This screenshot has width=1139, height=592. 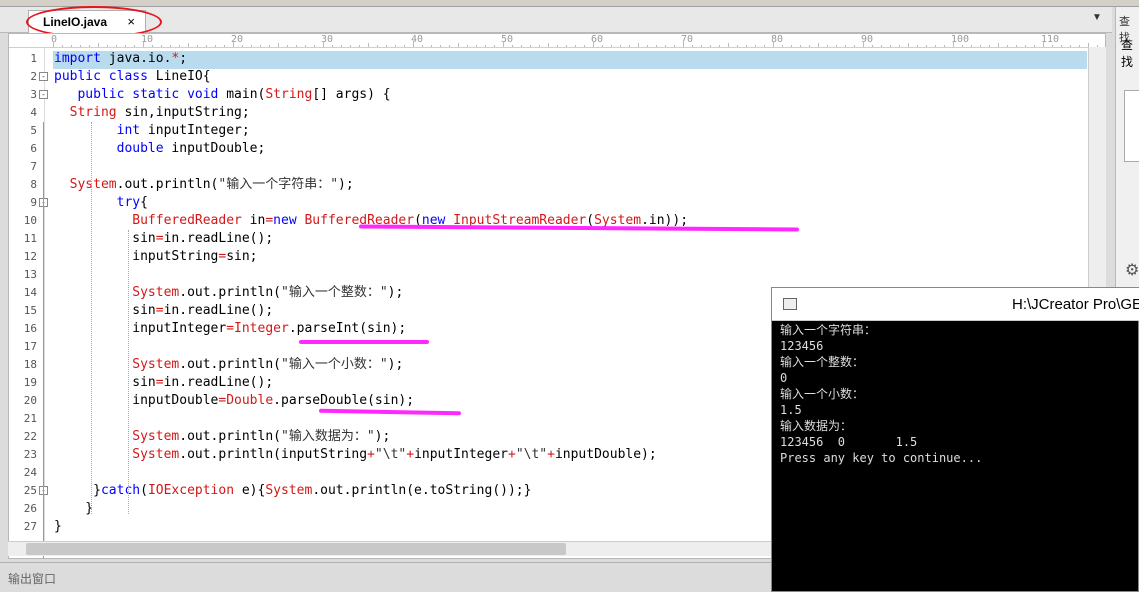 What do you see at coordinates (30, 346) in the screenshot?
I see `line-number: 17` at bounding box center [30, 346].